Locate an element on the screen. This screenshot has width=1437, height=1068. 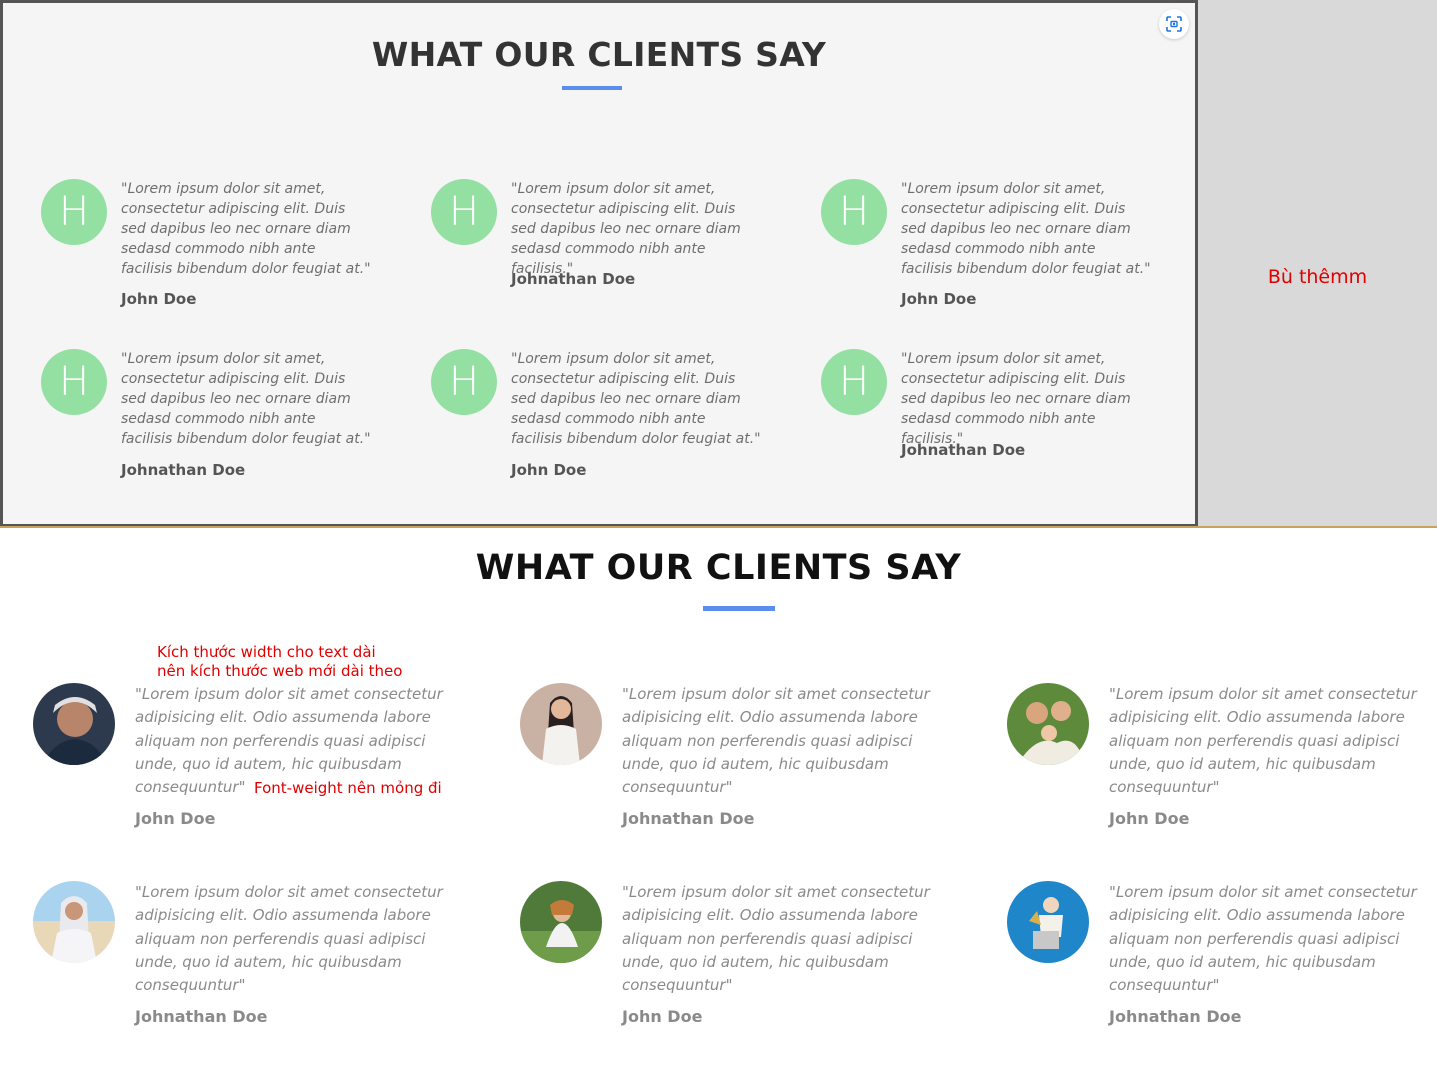
annotation-line: Kích thước width cho text dài is located at coordinates (266, 652).